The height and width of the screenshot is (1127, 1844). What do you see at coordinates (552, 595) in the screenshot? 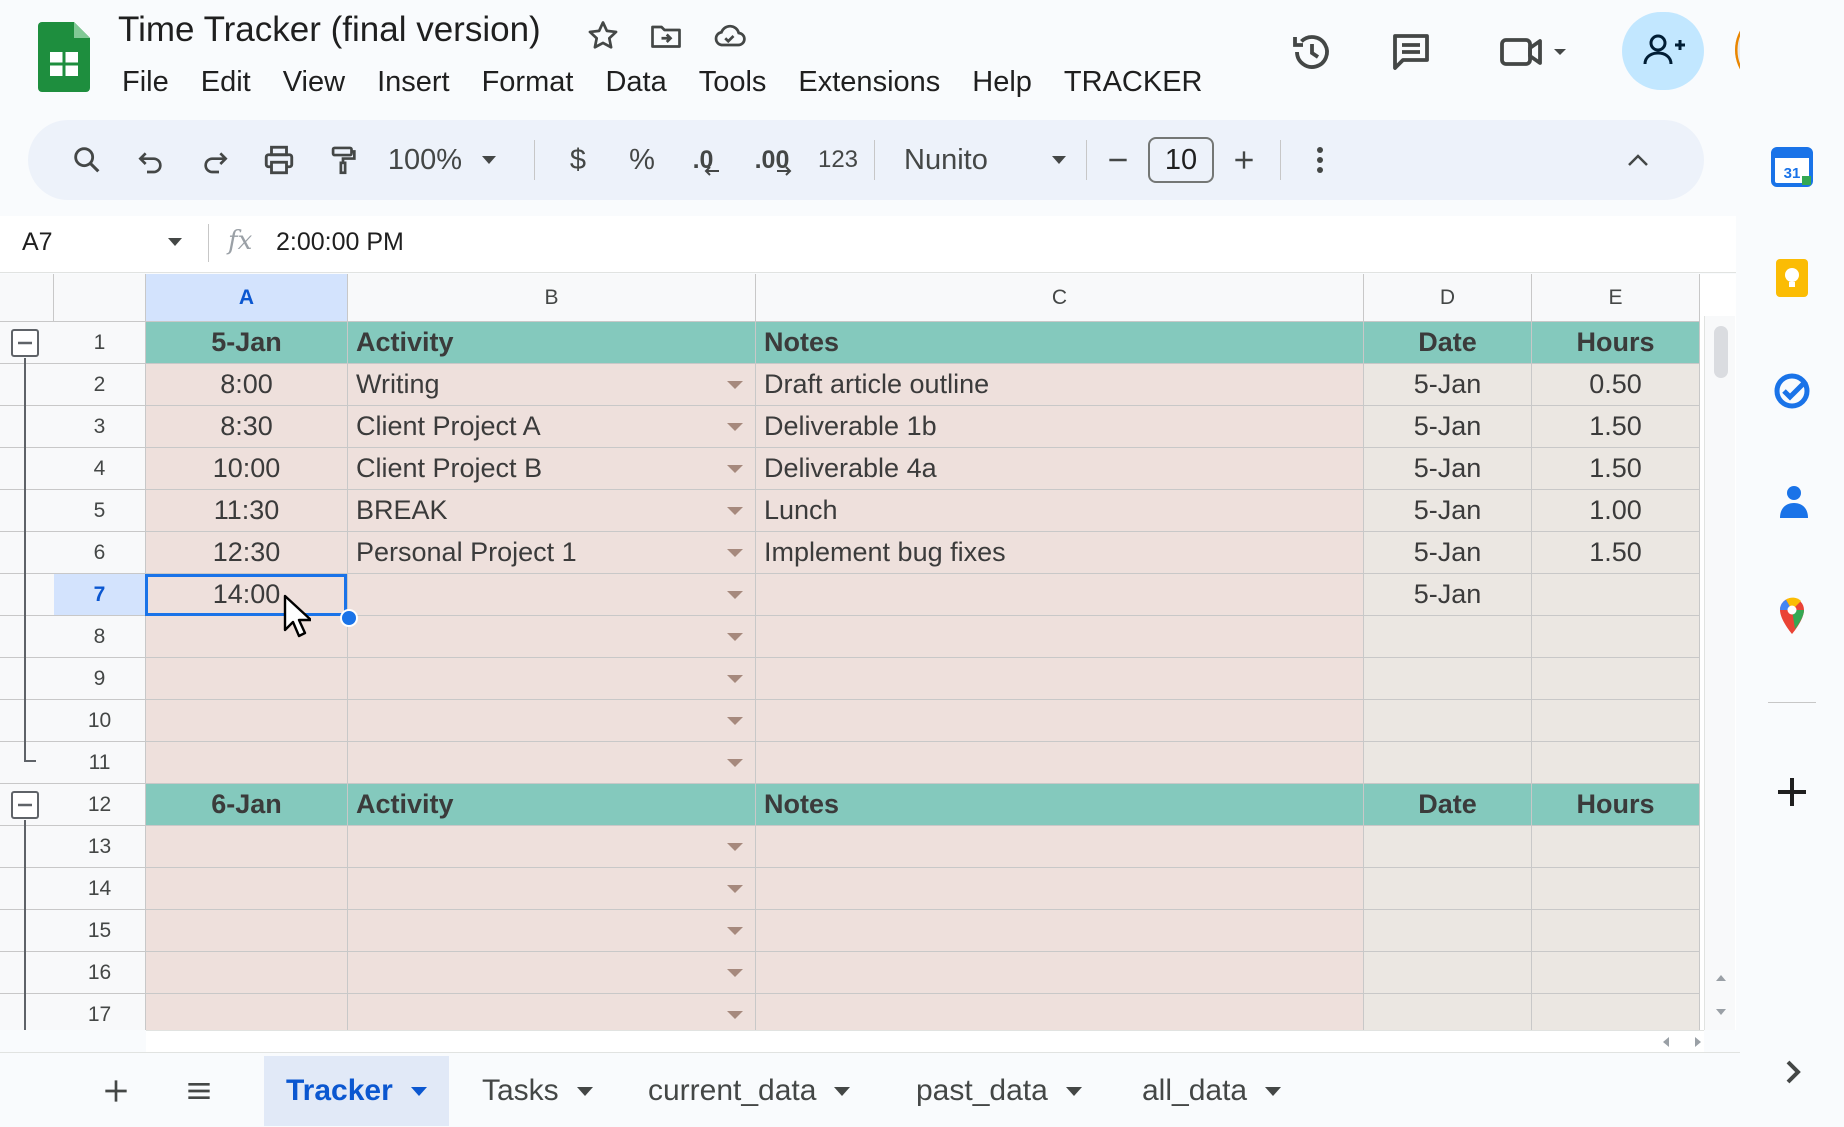
I see `cell-b7` at bounding box center [552, 595].